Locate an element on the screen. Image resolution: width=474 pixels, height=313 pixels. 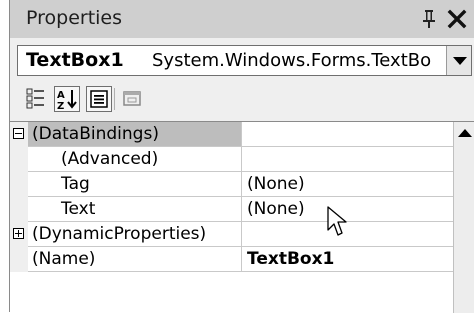
collapse-icon is located at coordinates (18, 133).